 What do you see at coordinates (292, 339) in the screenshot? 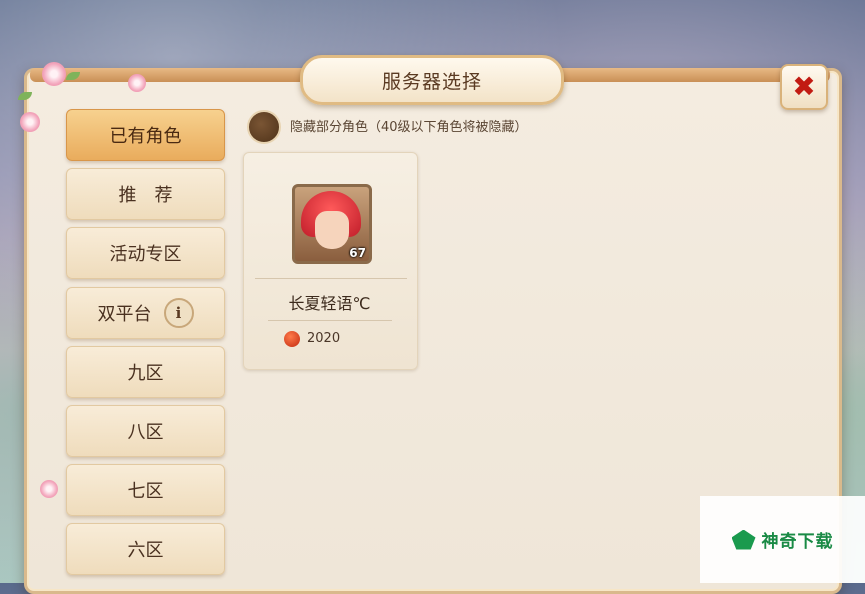
I see `server-status-icon` at bounding box center [292, 339].